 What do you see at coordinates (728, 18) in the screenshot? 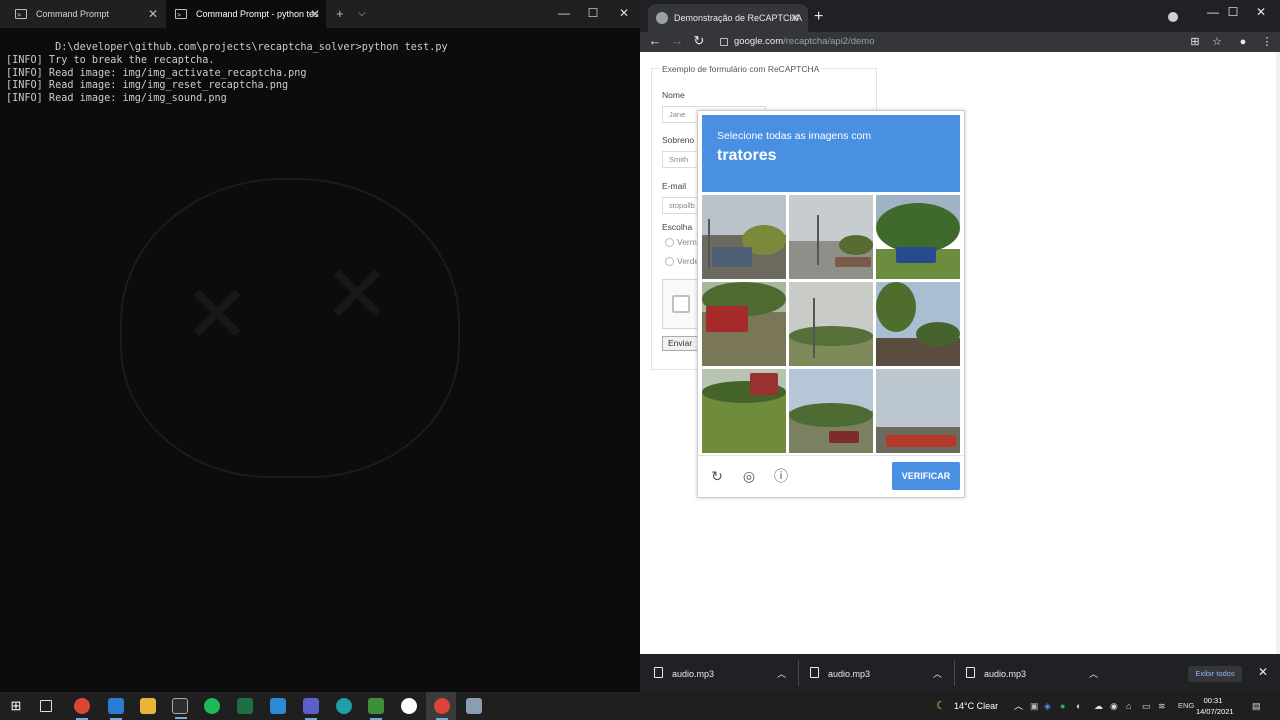
I see `browser-tab: Demonstração de ReCAPTCHA ✕` at bounding box center [728, 18].